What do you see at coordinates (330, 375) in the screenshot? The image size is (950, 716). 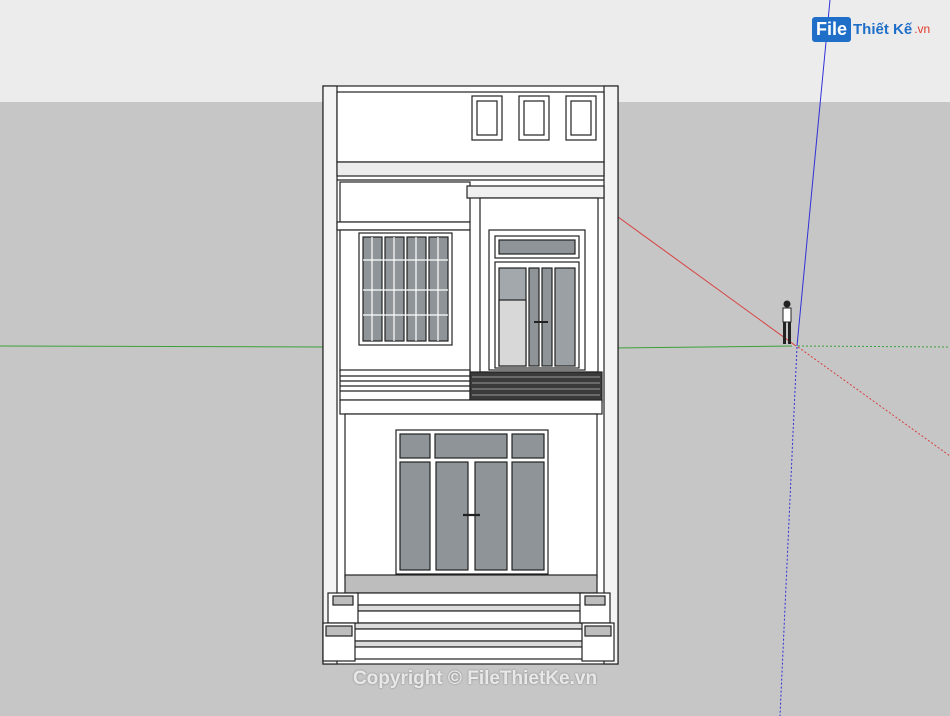 I see `left-pillar` at bounding box center [330, 375].